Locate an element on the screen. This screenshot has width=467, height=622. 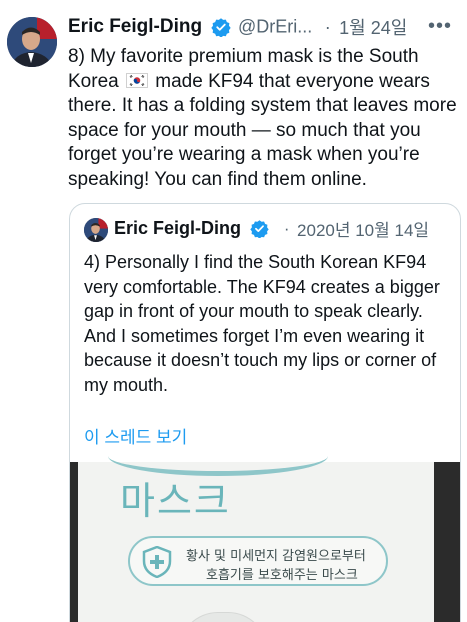
quoted-avatar-photo is located at coordinates (96, 230).